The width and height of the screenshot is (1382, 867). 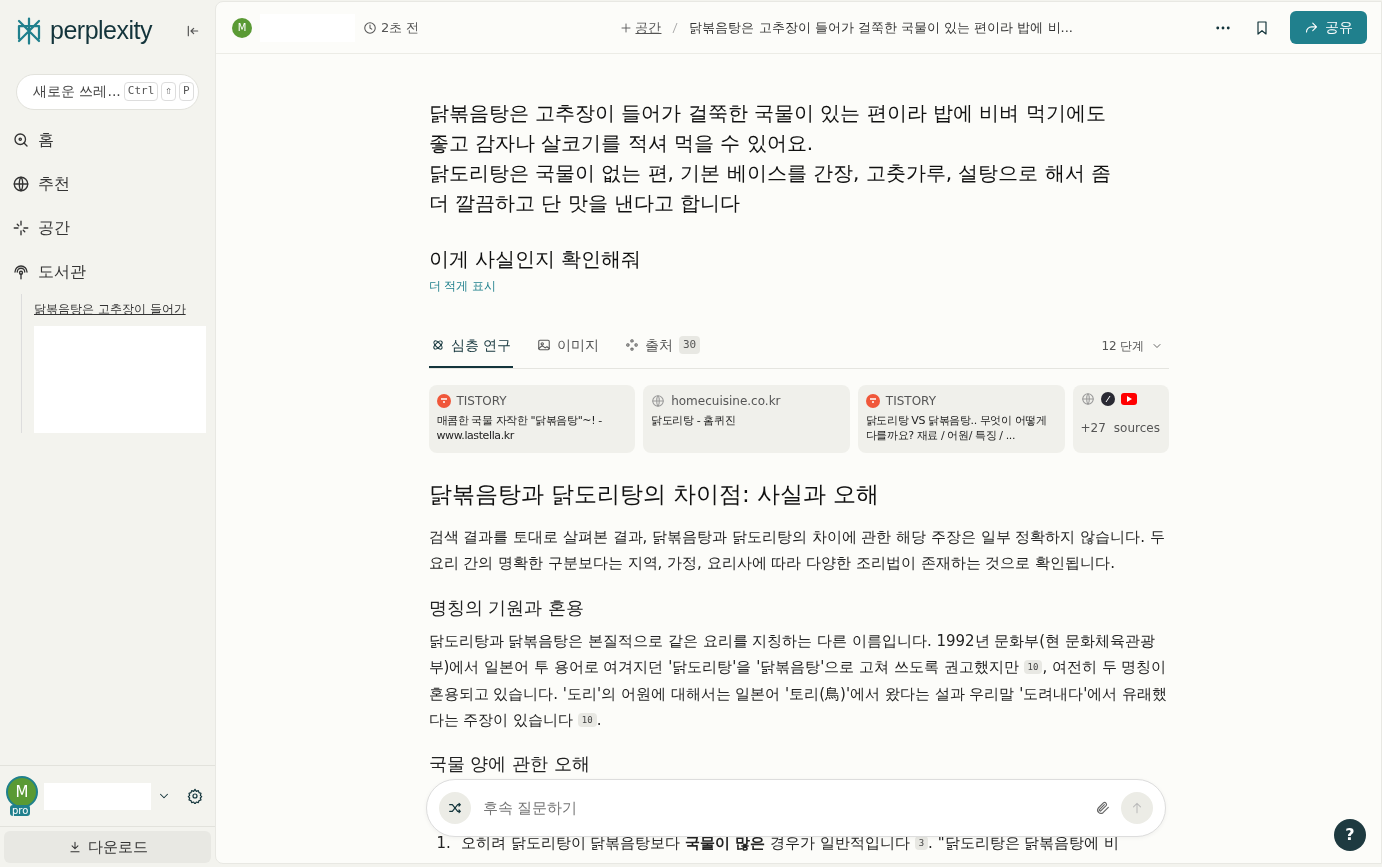 What do you see at coordinates (470, 346) in the screenshot?
I see `tab: 심층 연구` at bounding box center [470, 346].